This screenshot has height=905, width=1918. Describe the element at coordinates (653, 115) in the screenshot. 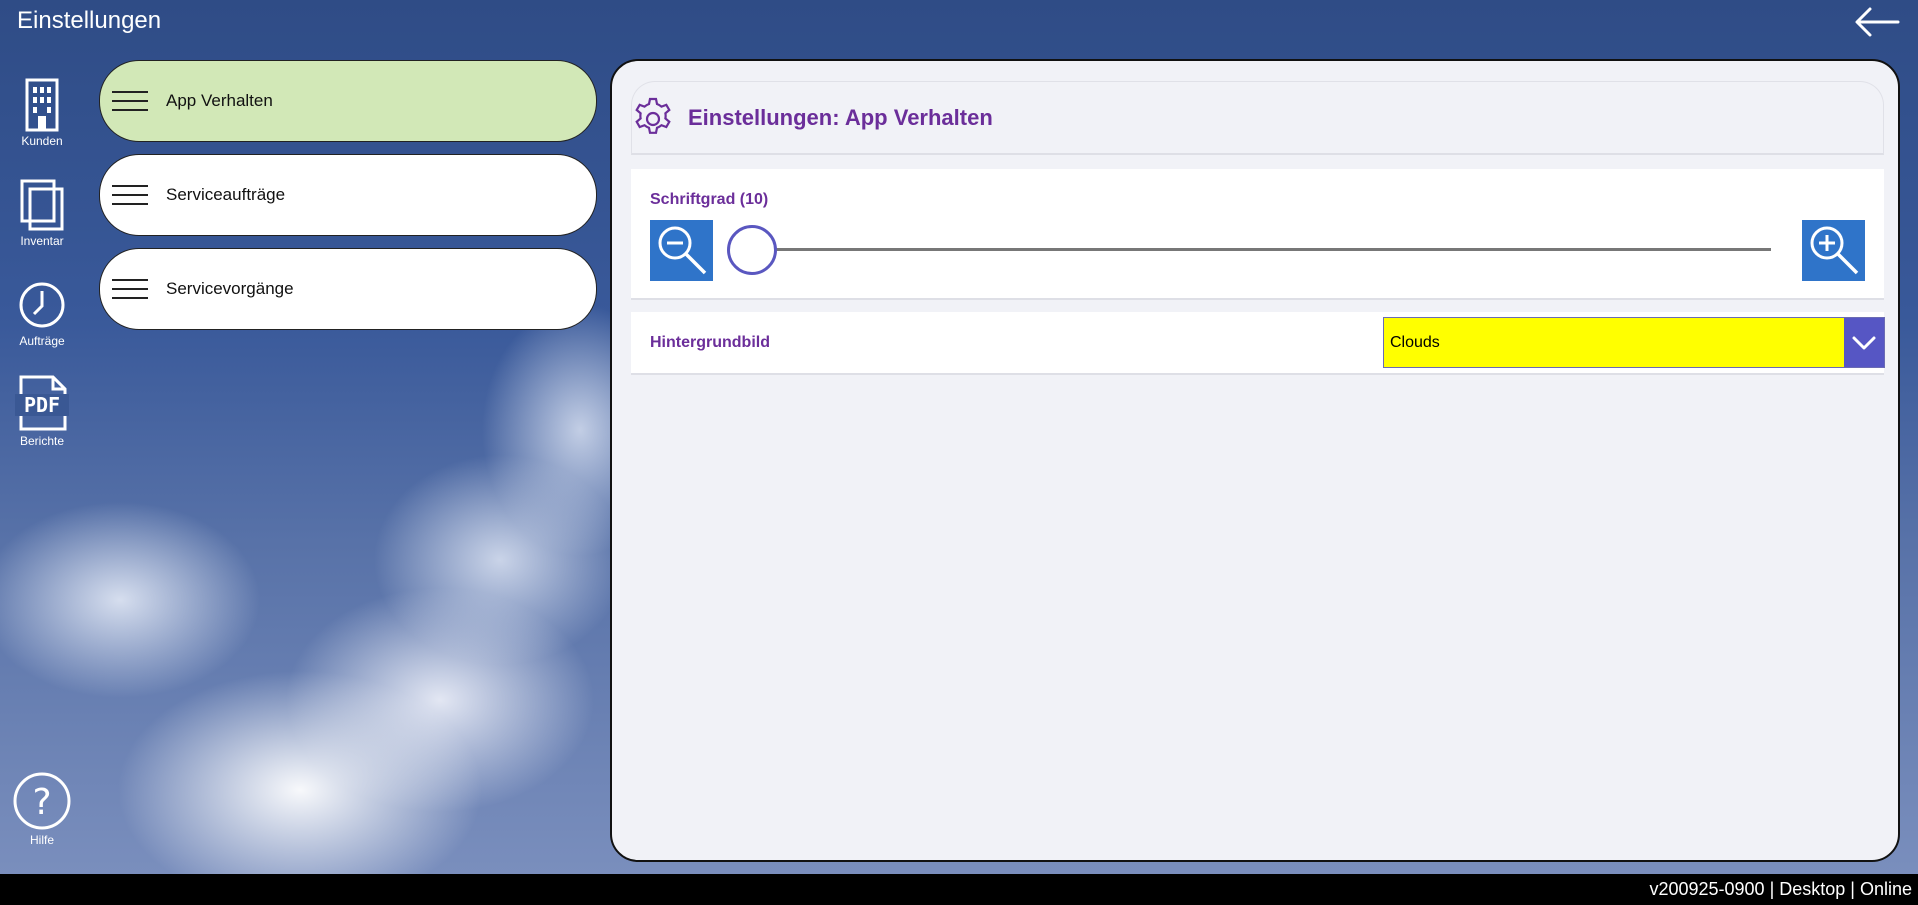

I see `gear-icon` at that location.